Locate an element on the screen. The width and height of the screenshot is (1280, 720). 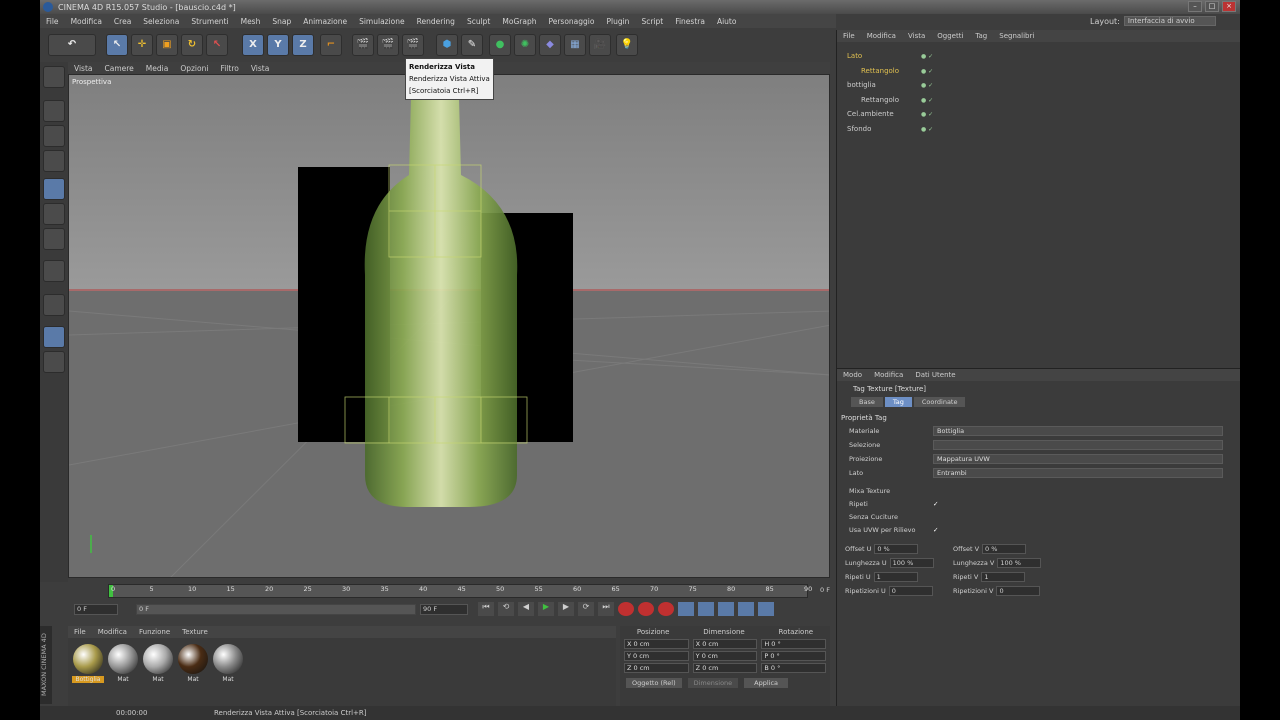
uv-input: 0 is located at coordinates (1018, 591).